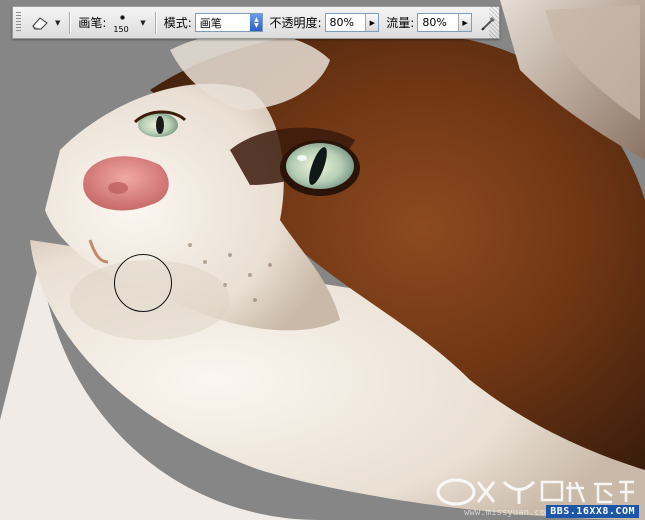  I want to click on brush-label: 画笔:, so click(92, 23).